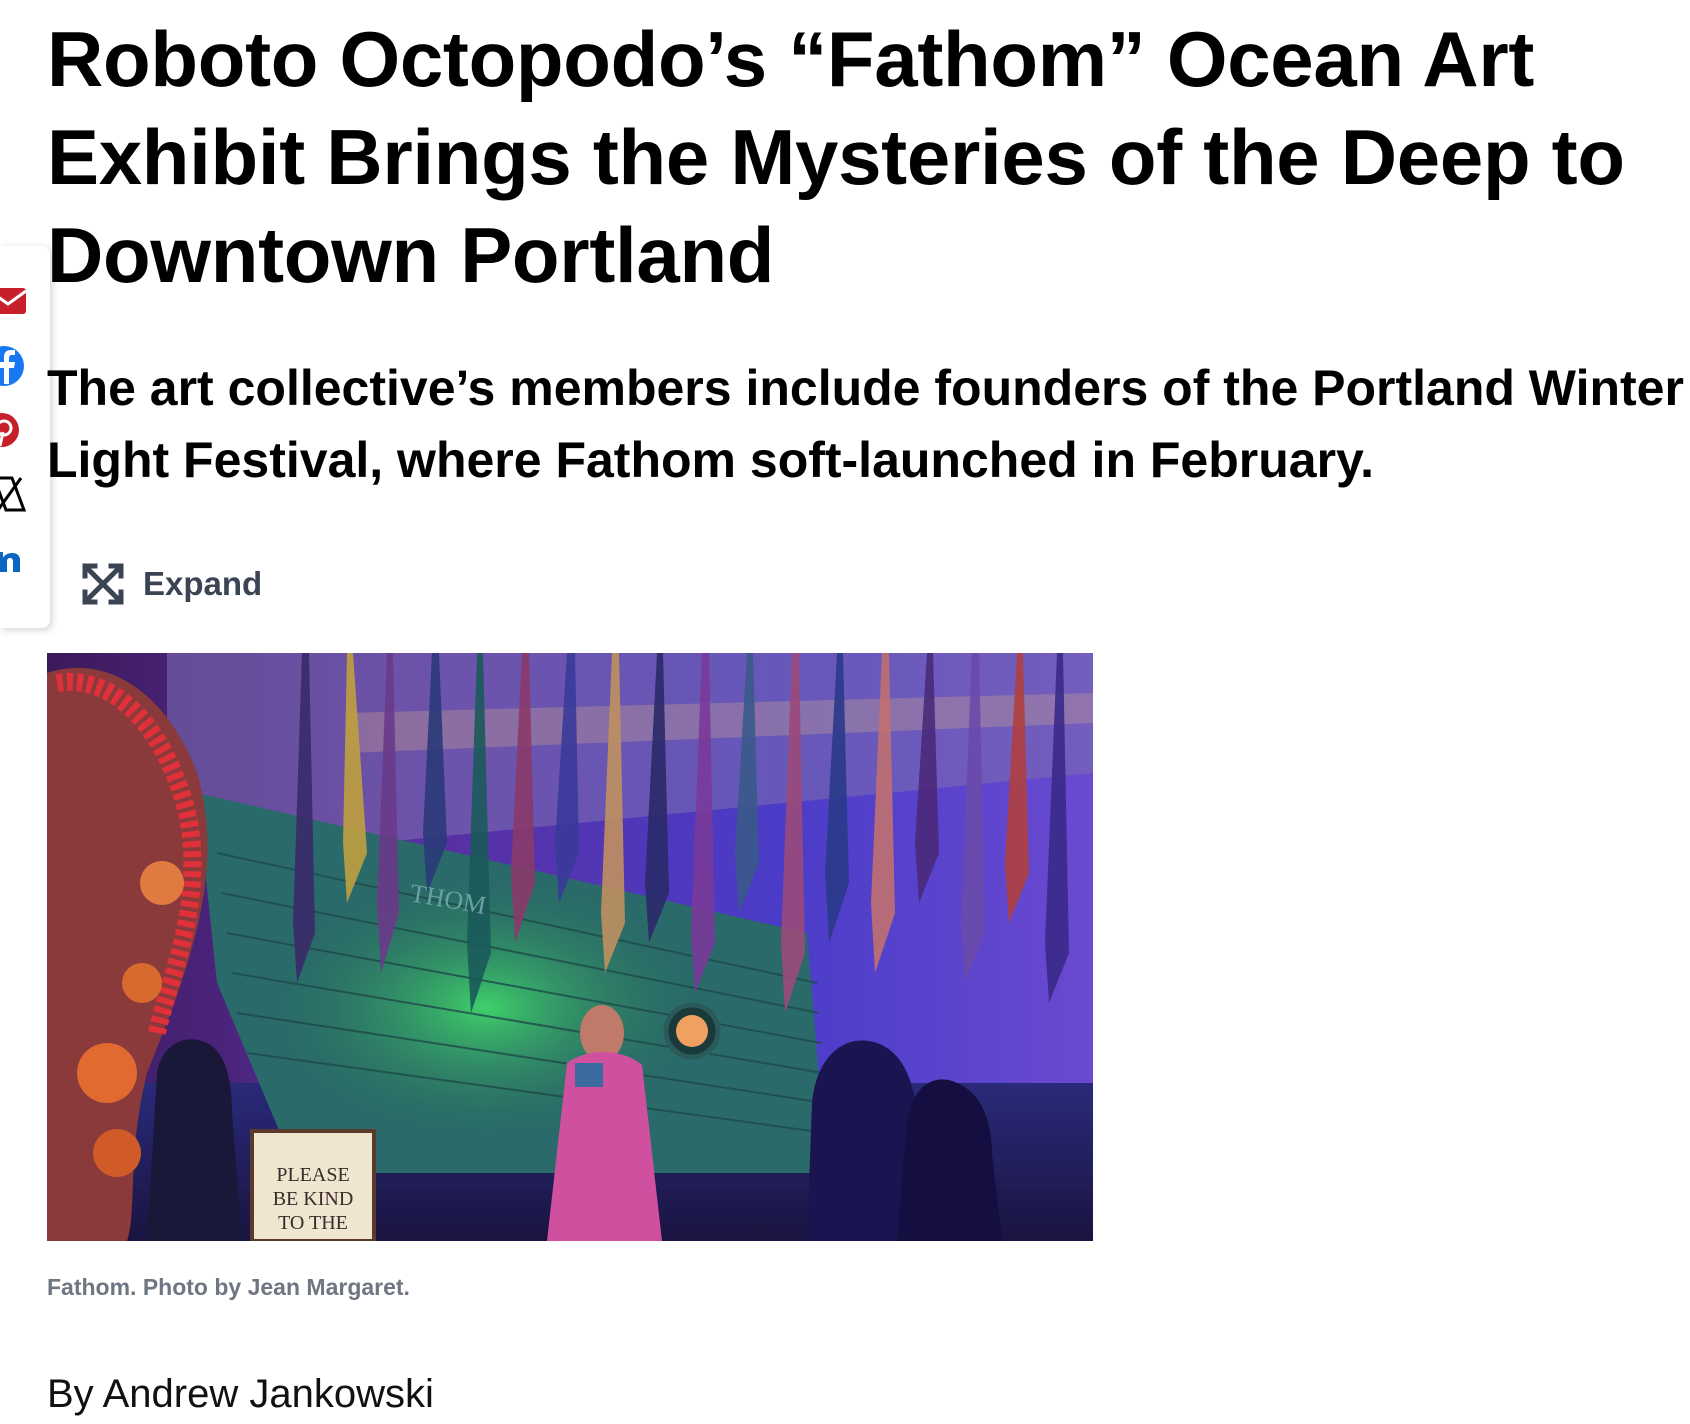 The width and height of the screenshot is (1690, 1424). I want to click on share-facebook-button, so click(16, 366).